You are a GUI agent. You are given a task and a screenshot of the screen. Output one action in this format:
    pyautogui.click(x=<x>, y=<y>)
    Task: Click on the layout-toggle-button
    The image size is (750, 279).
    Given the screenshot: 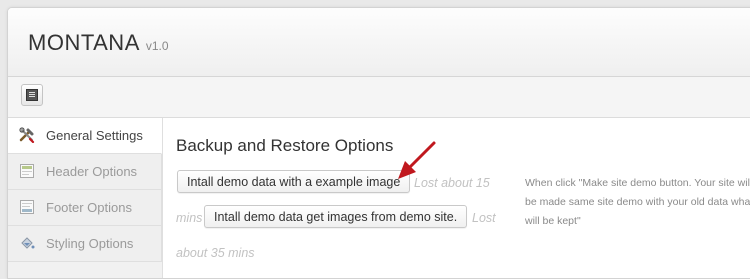 What is the action you would take?
    pyautogui.click(x=32, y=95)
    